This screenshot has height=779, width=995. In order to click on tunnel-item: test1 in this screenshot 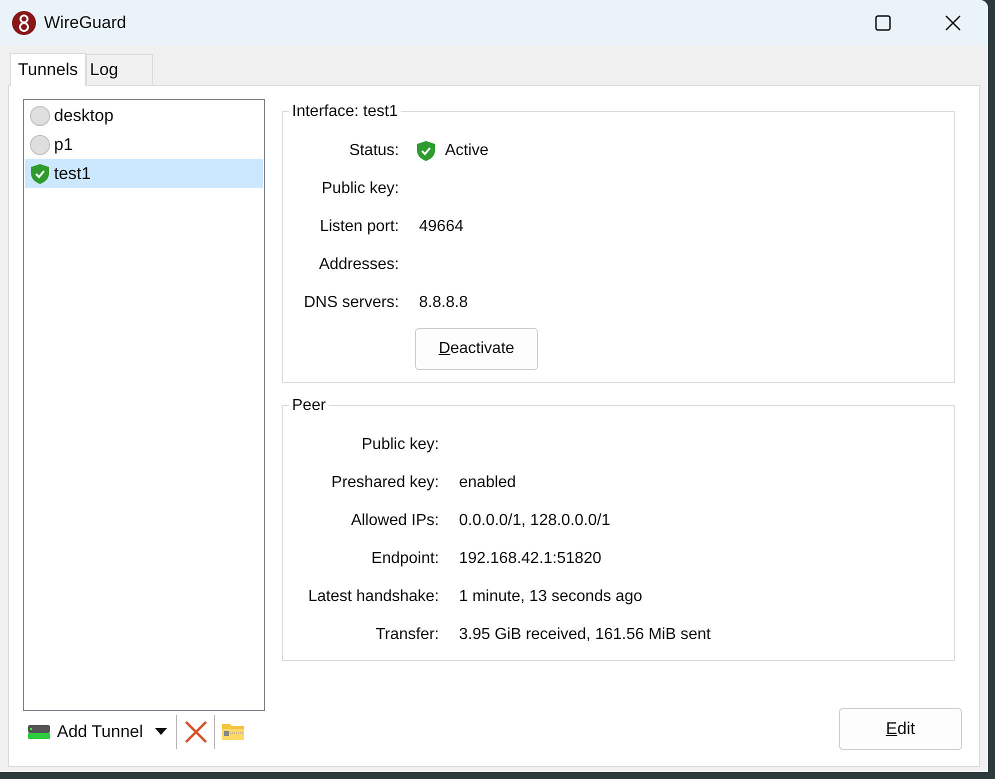, I will do `click(144, 173)`.